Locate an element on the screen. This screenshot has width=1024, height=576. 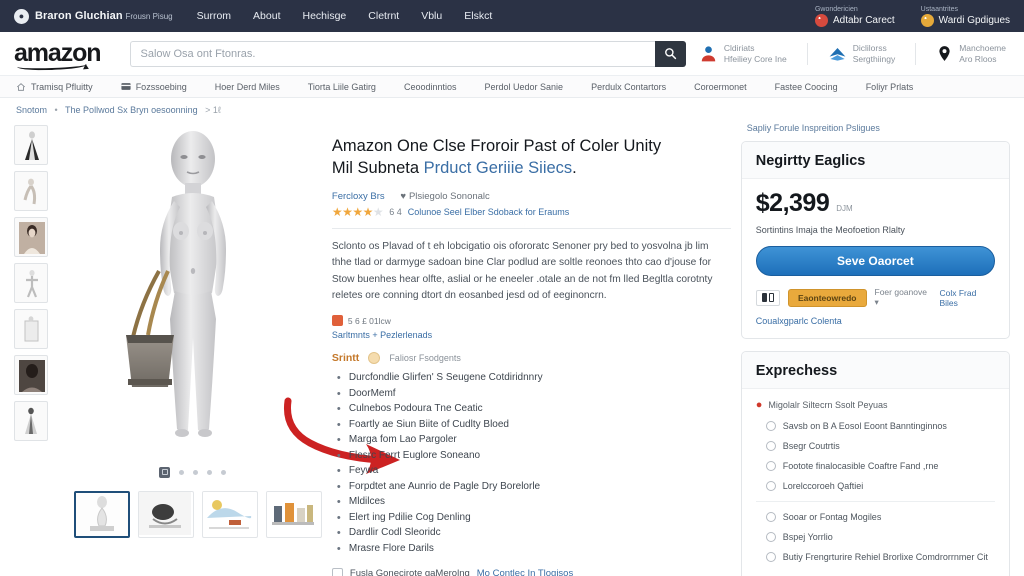
brand-title: Braron Gluchian is located at coordinates (79, 15).